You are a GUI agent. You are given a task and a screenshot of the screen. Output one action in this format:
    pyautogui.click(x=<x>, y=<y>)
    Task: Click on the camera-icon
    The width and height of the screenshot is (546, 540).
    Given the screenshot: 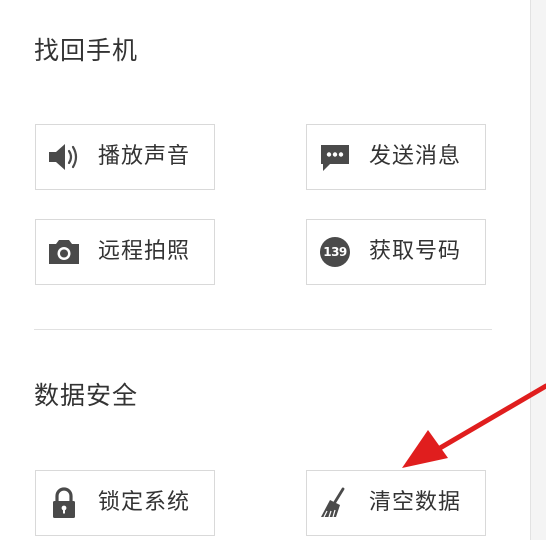 What is the action you would take?
    pyautogui.click(x=64, y=252)
    